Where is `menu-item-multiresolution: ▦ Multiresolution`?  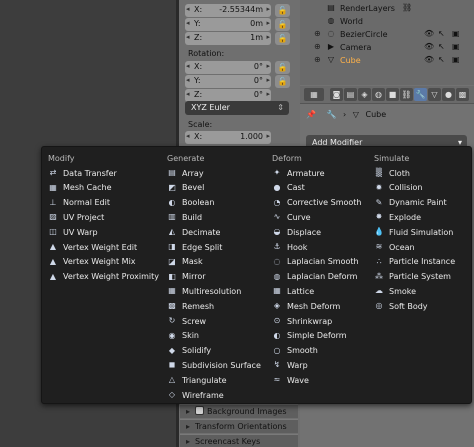
menu-item-multiresolution: ▦ Multiresolution is located at coordinates (204, 291).